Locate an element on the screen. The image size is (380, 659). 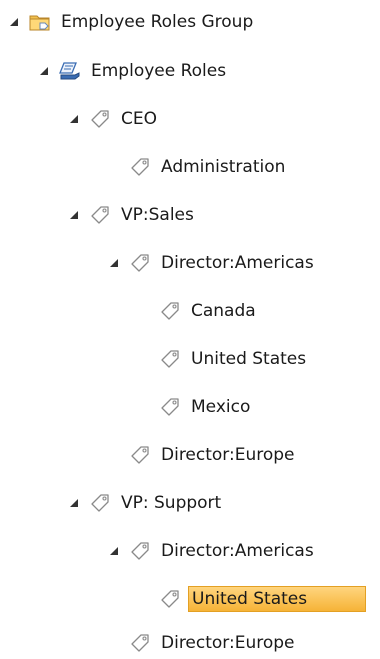
tree-node-support-director-americas: Director:Americas is located at coordinates (212, 551).